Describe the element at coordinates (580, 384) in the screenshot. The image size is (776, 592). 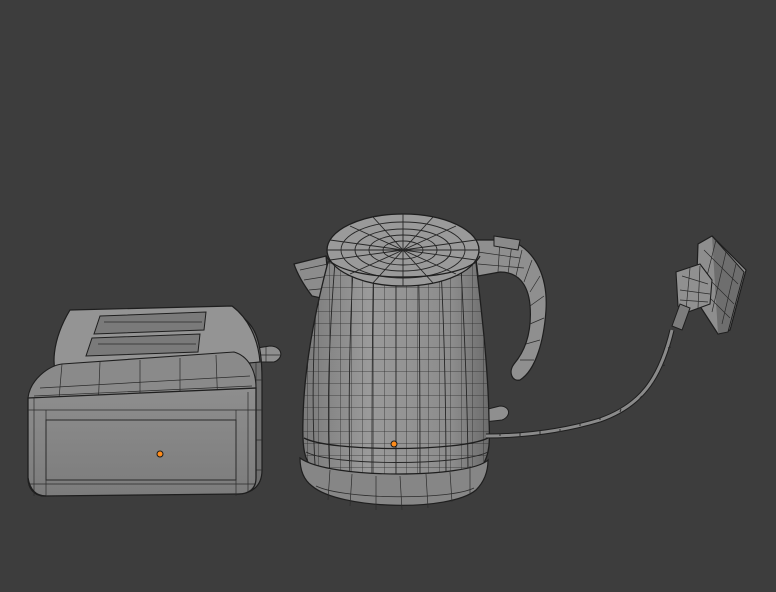
I see `power-cord` at that location.